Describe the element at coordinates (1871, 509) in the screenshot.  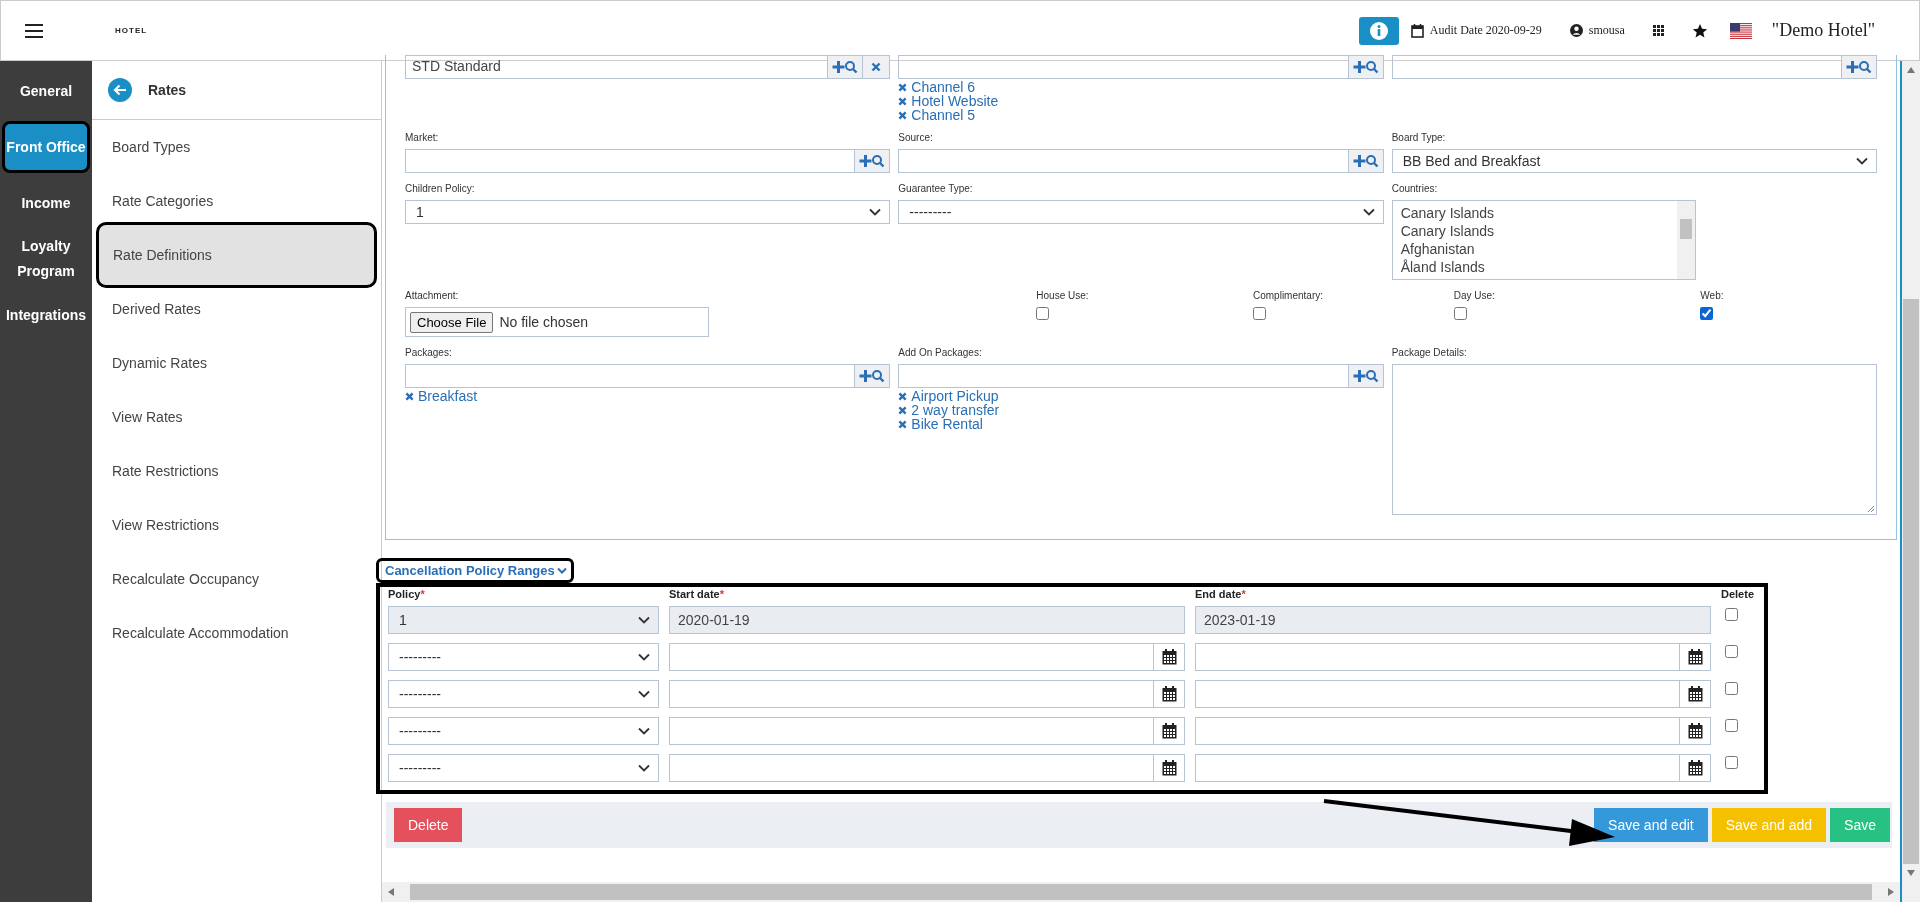
I see `resize-handle-icon` at that location.